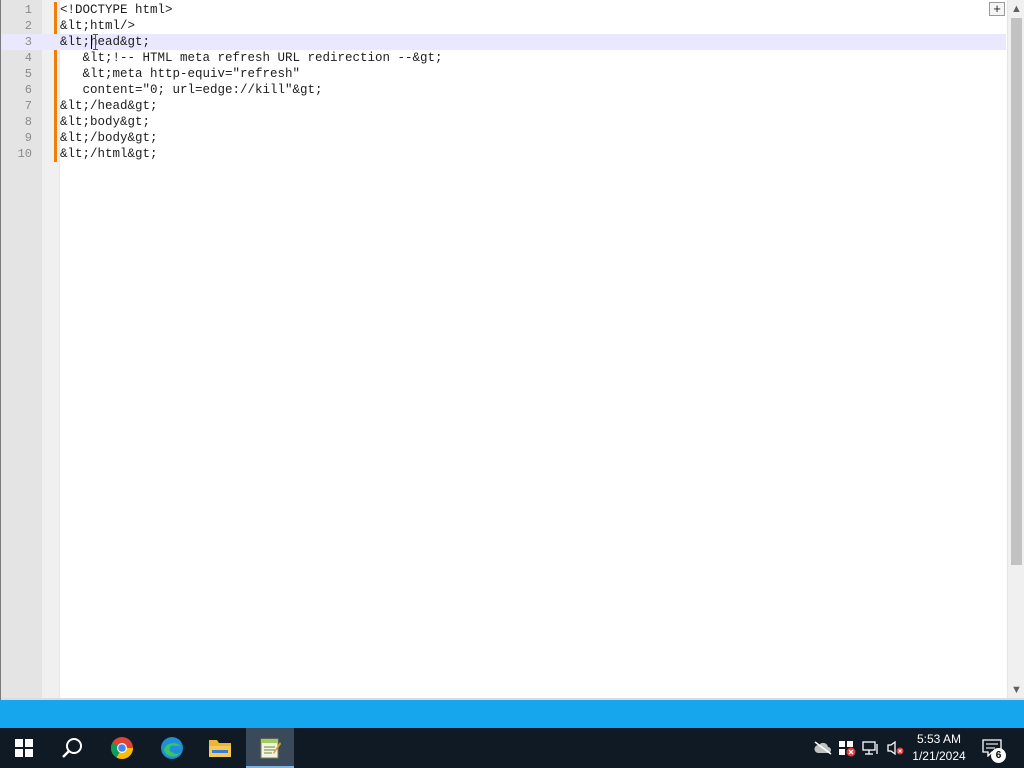 The height and width of the screenshot is (768, 1024). Describe the element at coordinates (998, 755) in the screenshot. I see `notification-count-badge: 6` at that location.